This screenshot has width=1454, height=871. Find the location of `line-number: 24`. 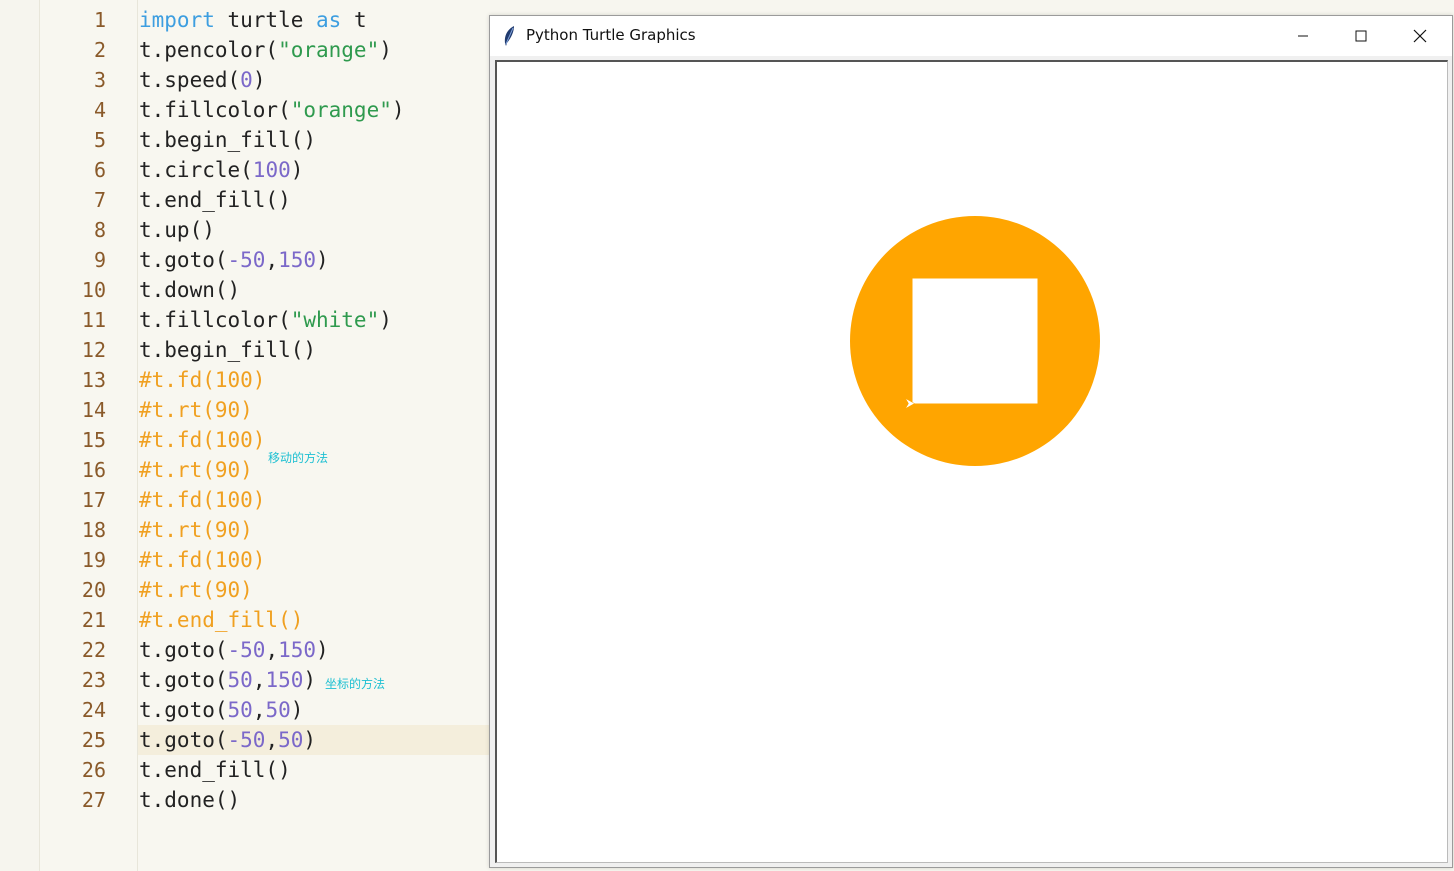

line-number: 24 is located at coordinates (93, 710).